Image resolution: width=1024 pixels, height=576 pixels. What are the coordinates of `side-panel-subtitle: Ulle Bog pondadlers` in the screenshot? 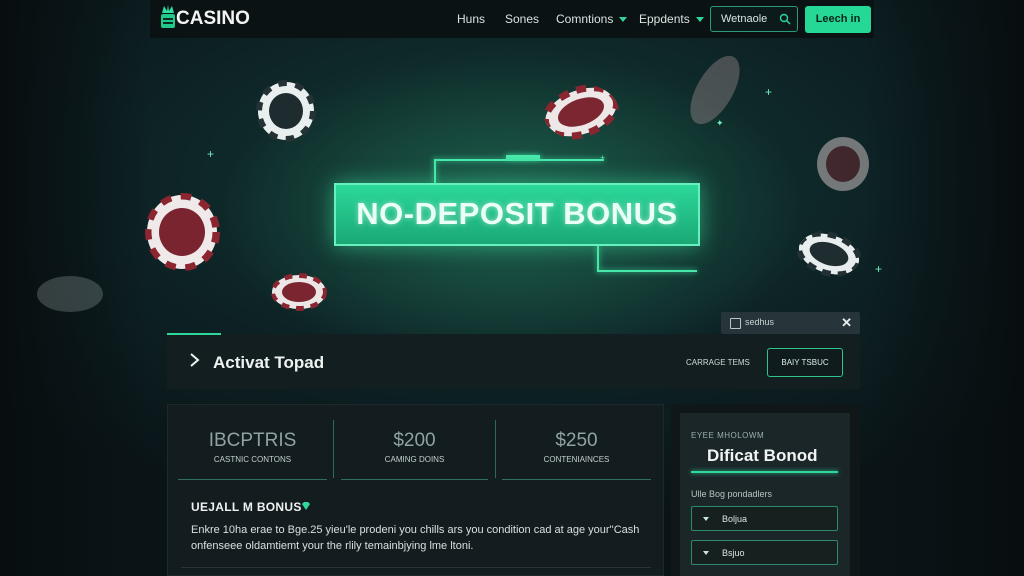 It's located at (732, 494).